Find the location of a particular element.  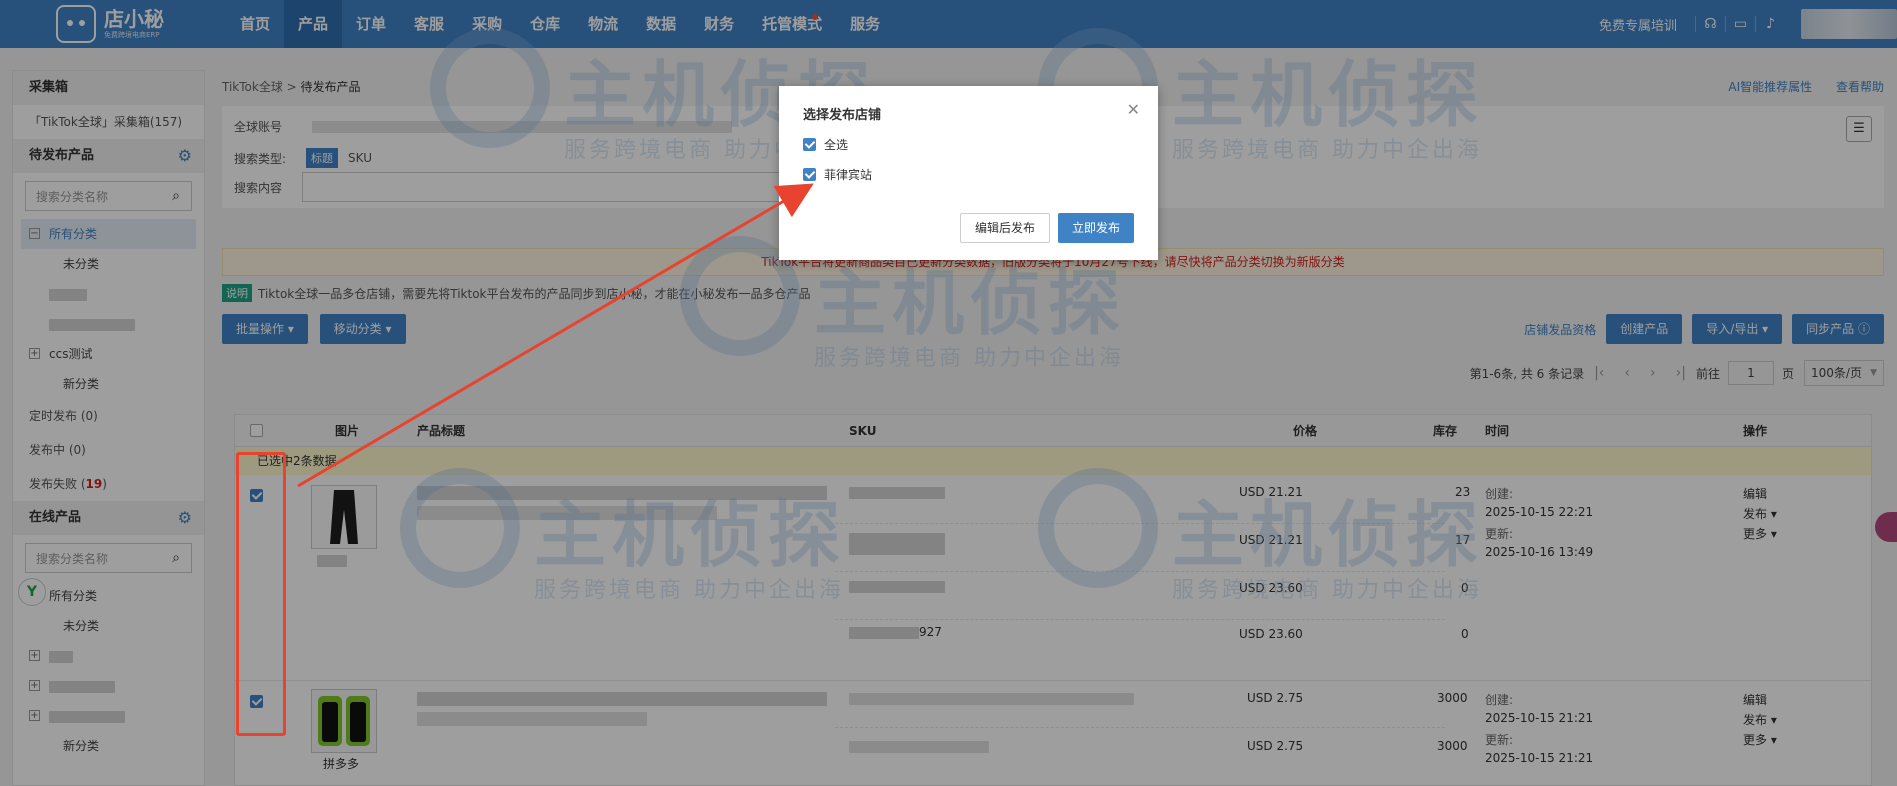

select-store-dialog: 选择发布店铺 ✕ 全选 菲律宾站 编辑后发布 立即发布 is located at coordinates (968, 173).